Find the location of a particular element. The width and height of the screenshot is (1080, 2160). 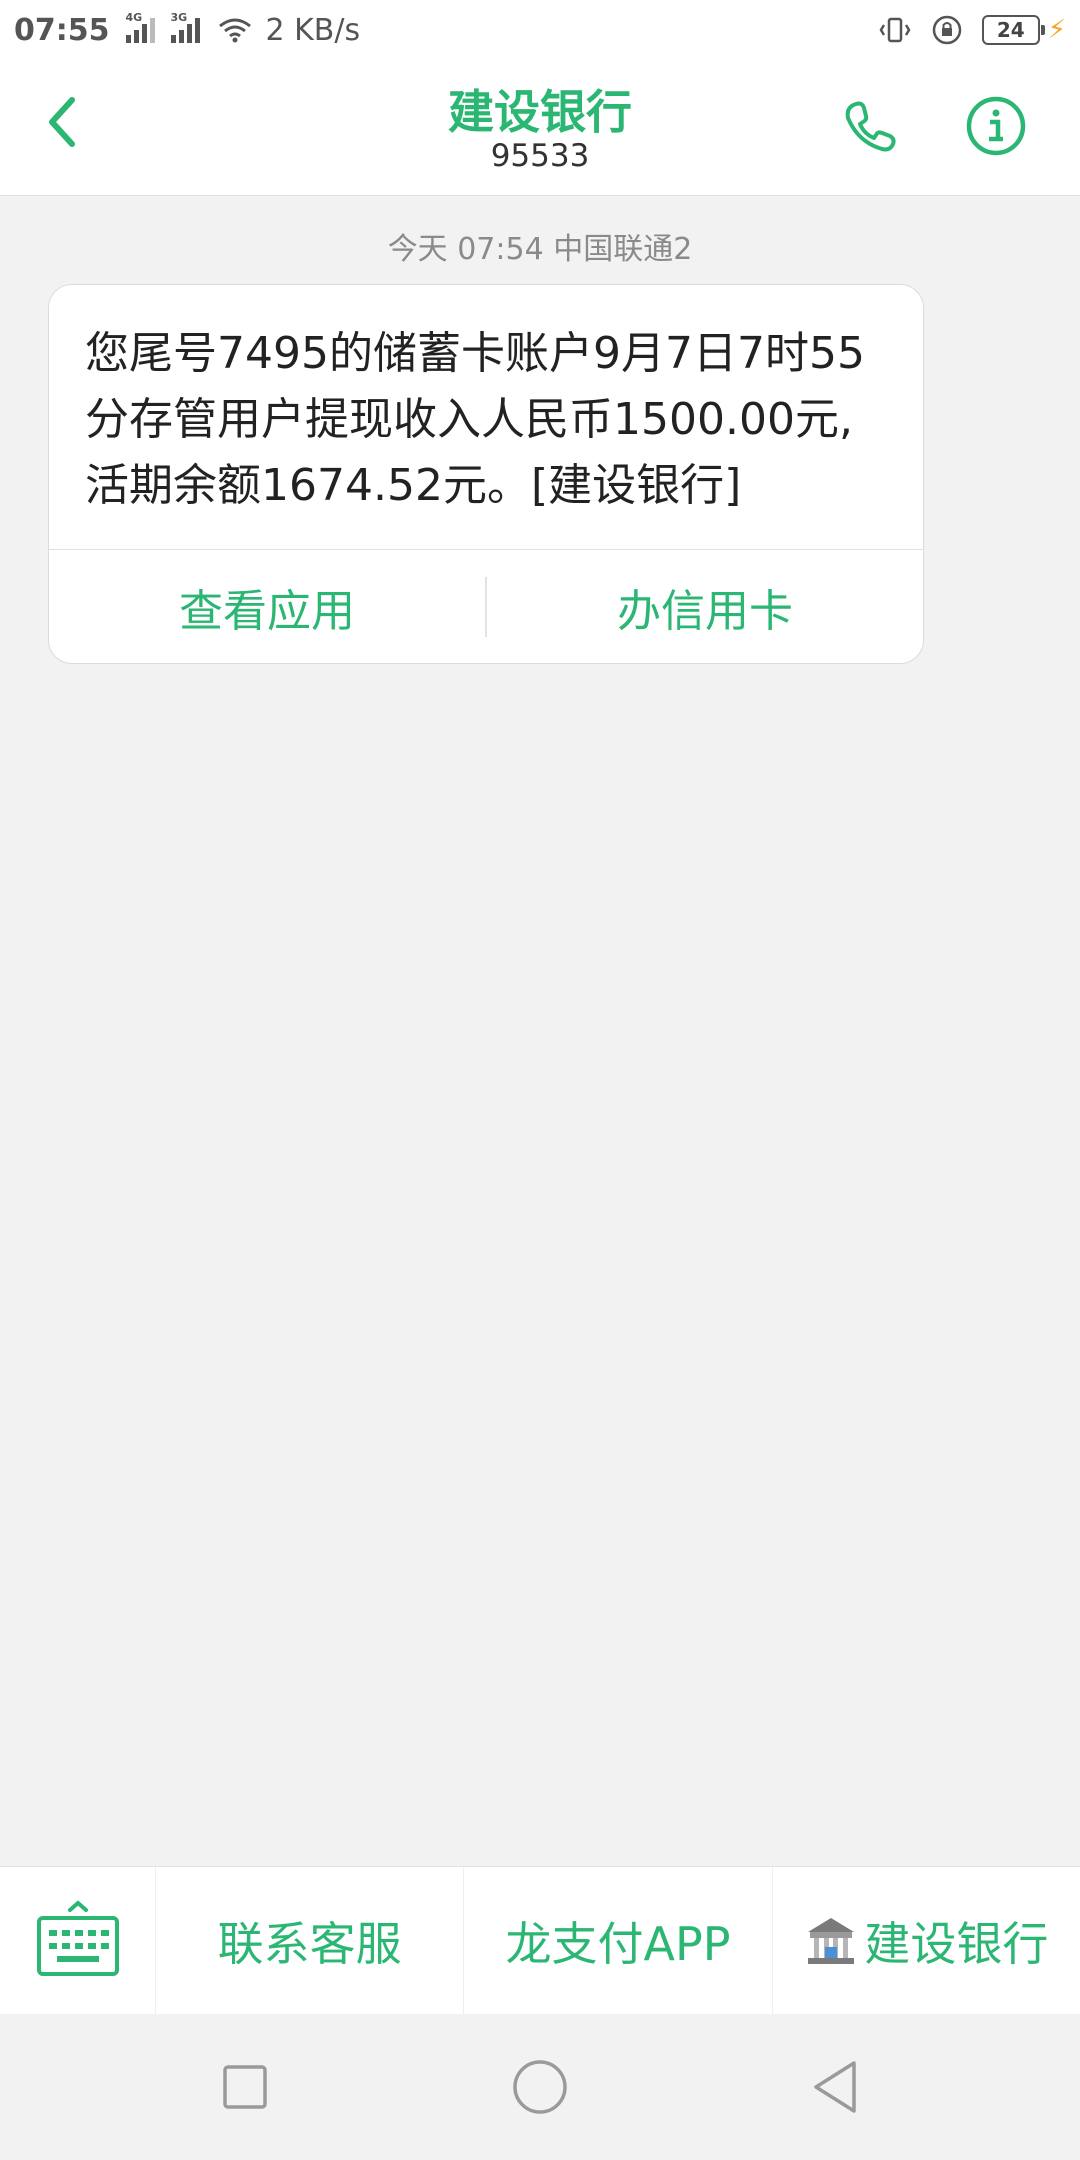

home-button is located at coordinates (540, 2087).